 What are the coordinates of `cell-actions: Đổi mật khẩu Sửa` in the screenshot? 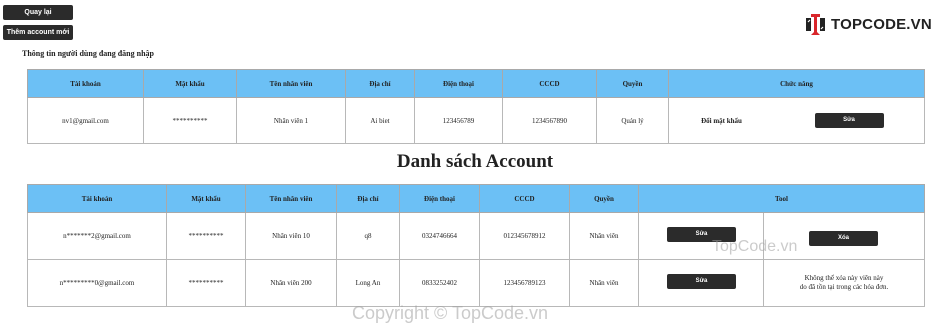 It's located at (796, 120).